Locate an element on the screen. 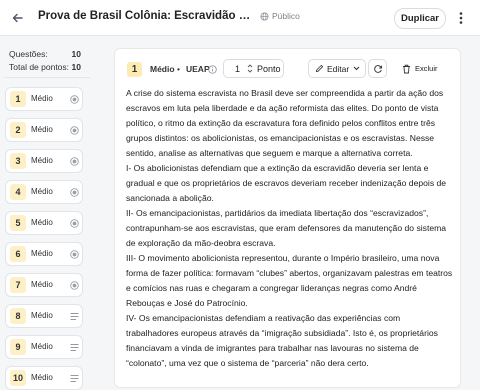 This screenshot has height=390, width=480. stat-total-points: Total de pontos: 10 is located at coordinates (45, 67).